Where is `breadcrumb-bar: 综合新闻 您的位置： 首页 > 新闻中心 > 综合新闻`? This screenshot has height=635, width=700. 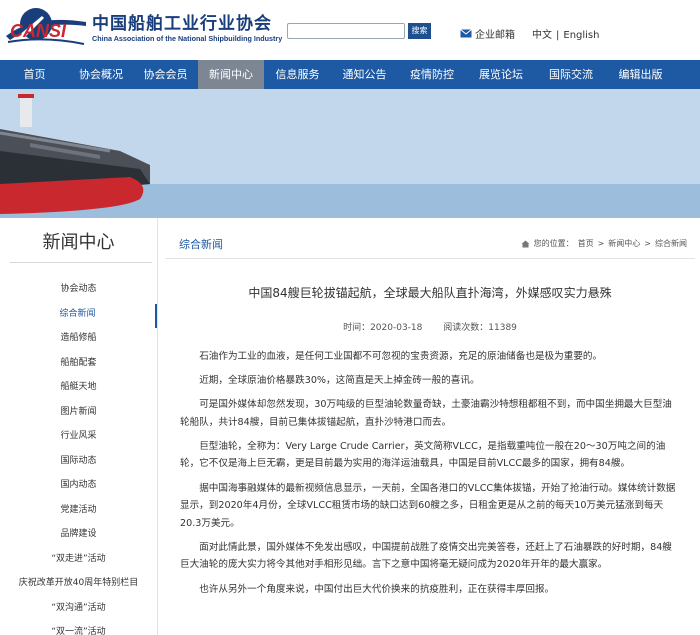 breadcrumb-bar: 综合新闻 您的位置： 首页 > 新闻中心 > 综合新闻 is located at coordinates (430, 242).